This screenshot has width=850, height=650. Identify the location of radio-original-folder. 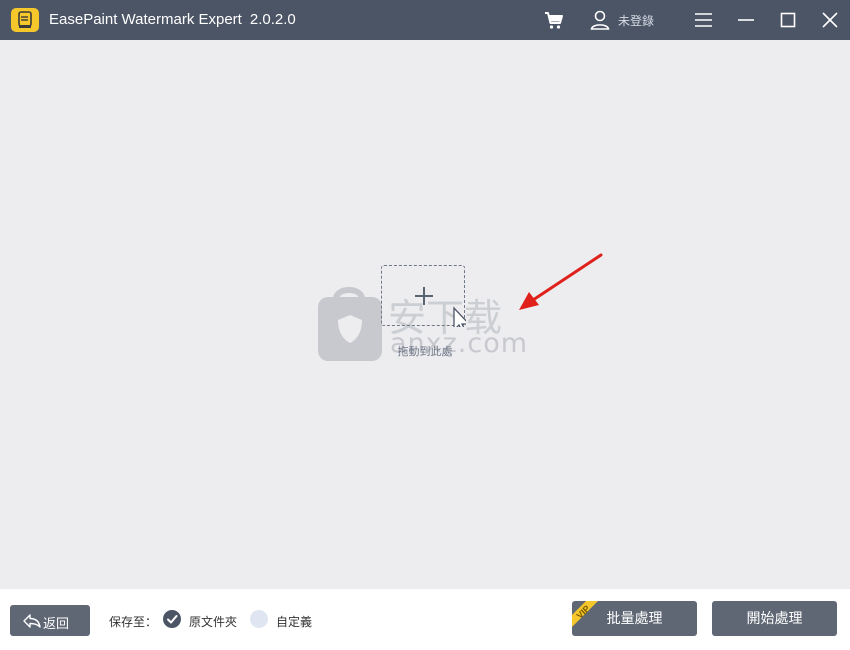
(172, 619).